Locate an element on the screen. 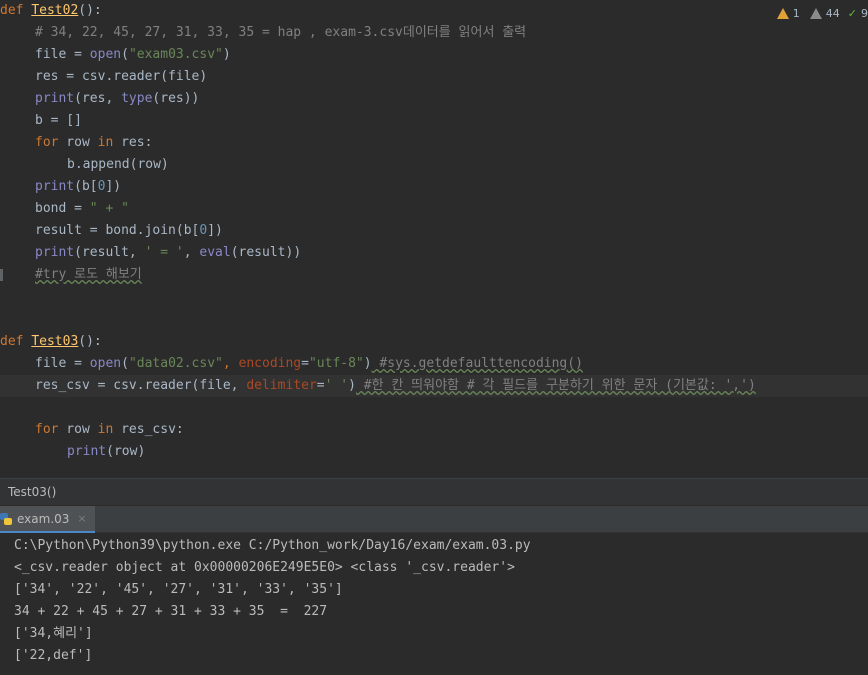 The width and height of the screenshot is (868, 675). code-line: for row in res_csv: is located at coordinates (451, 430).